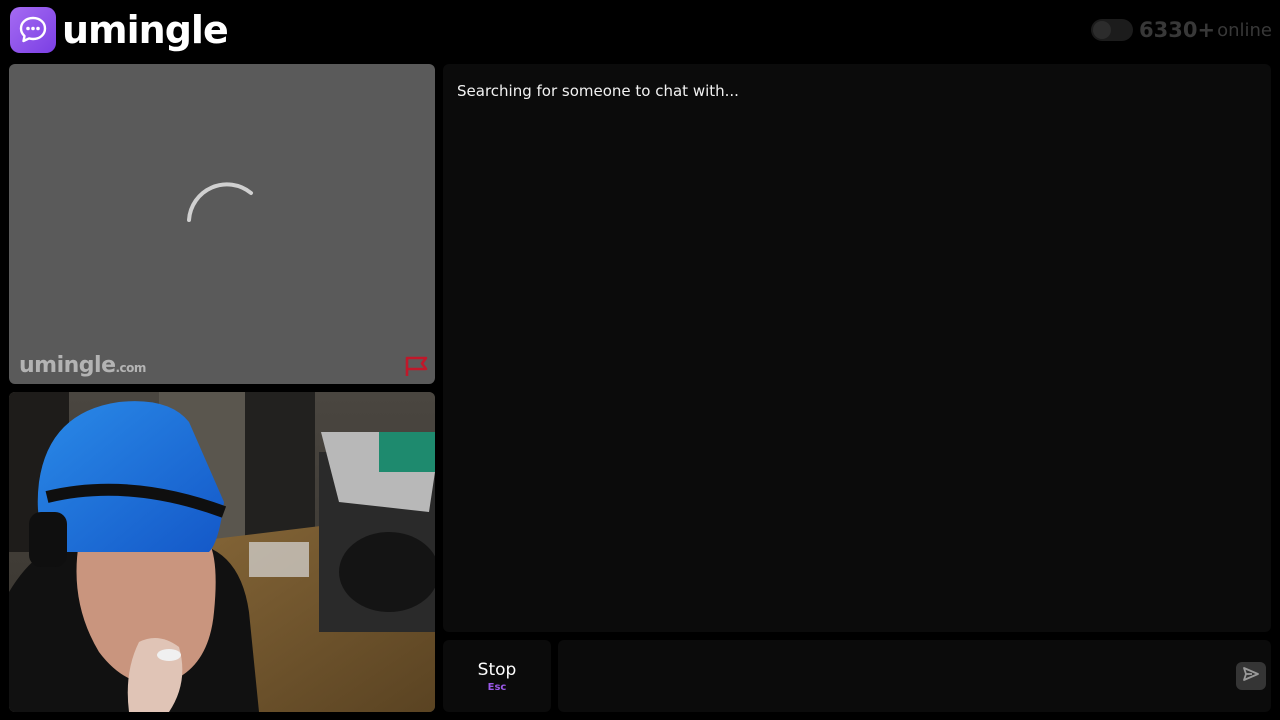  What do you see at coordinates (914, 676) in the screenshot?
I see `message-input` at bounding box center [914, 676].